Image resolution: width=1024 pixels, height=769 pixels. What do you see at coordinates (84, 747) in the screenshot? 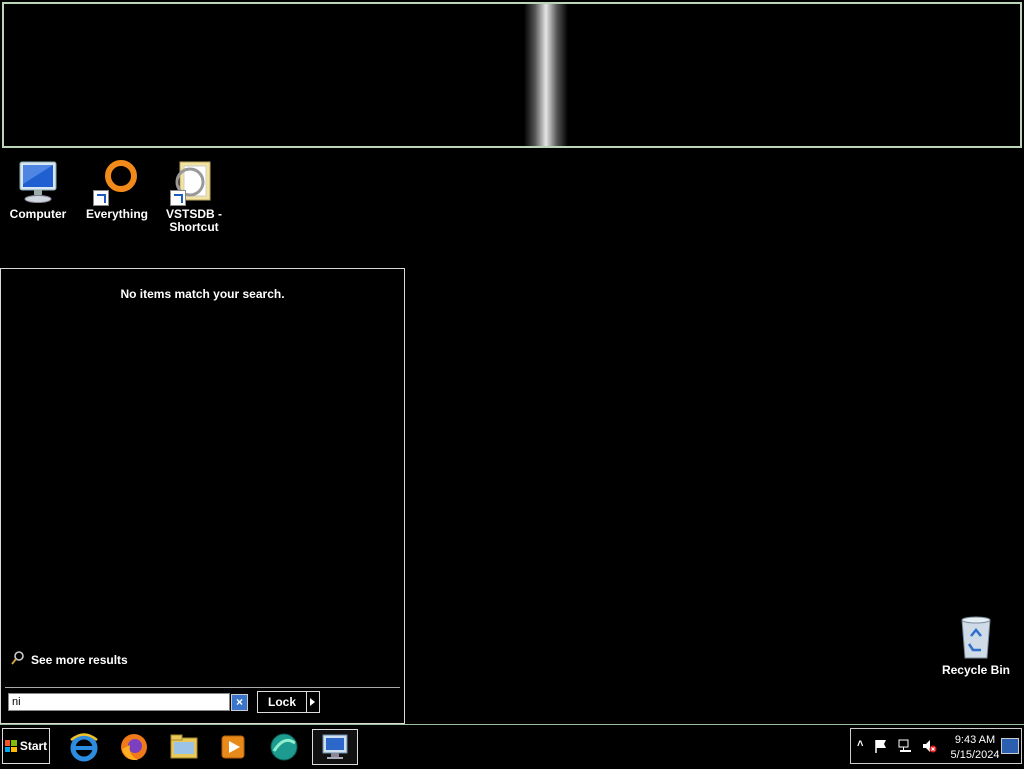
I see `internet-explorer-icon` at bounding box center [84, 747].